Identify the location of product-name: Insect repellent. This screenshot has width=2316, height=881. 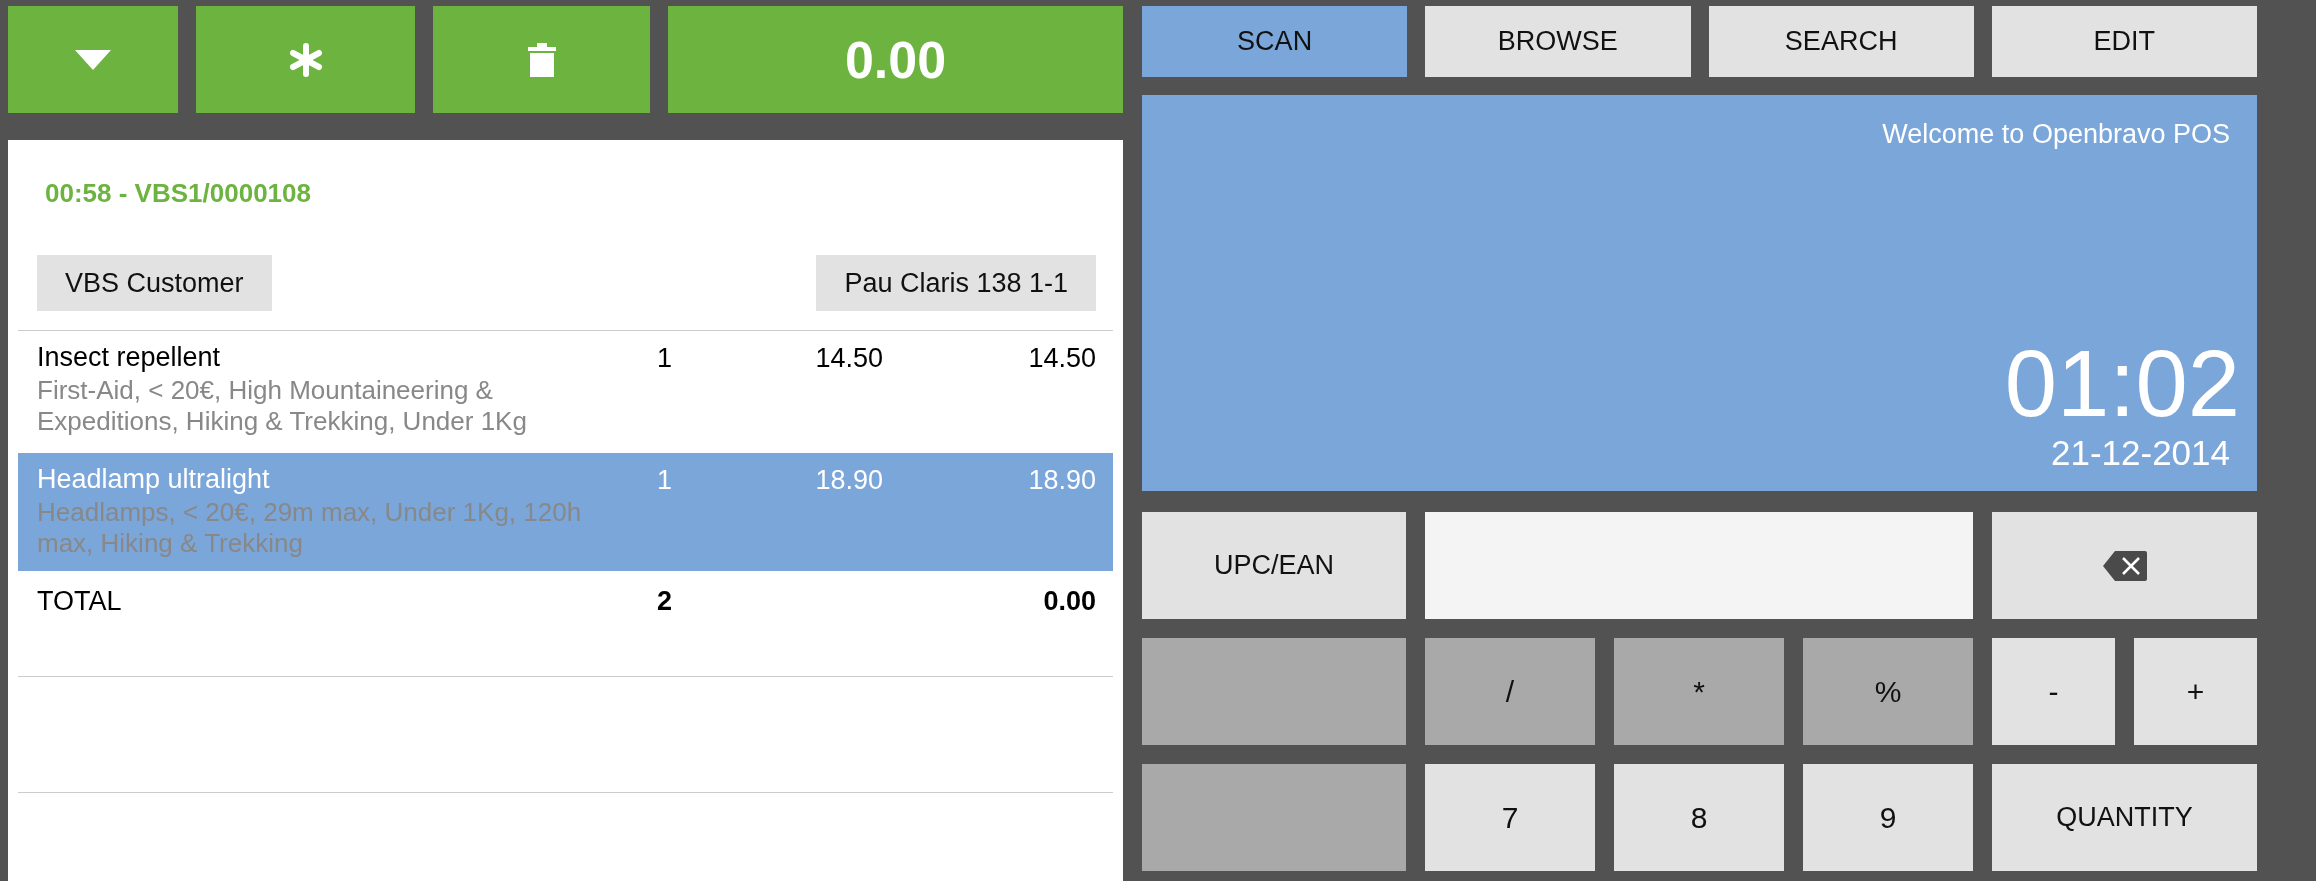
(129, 358).